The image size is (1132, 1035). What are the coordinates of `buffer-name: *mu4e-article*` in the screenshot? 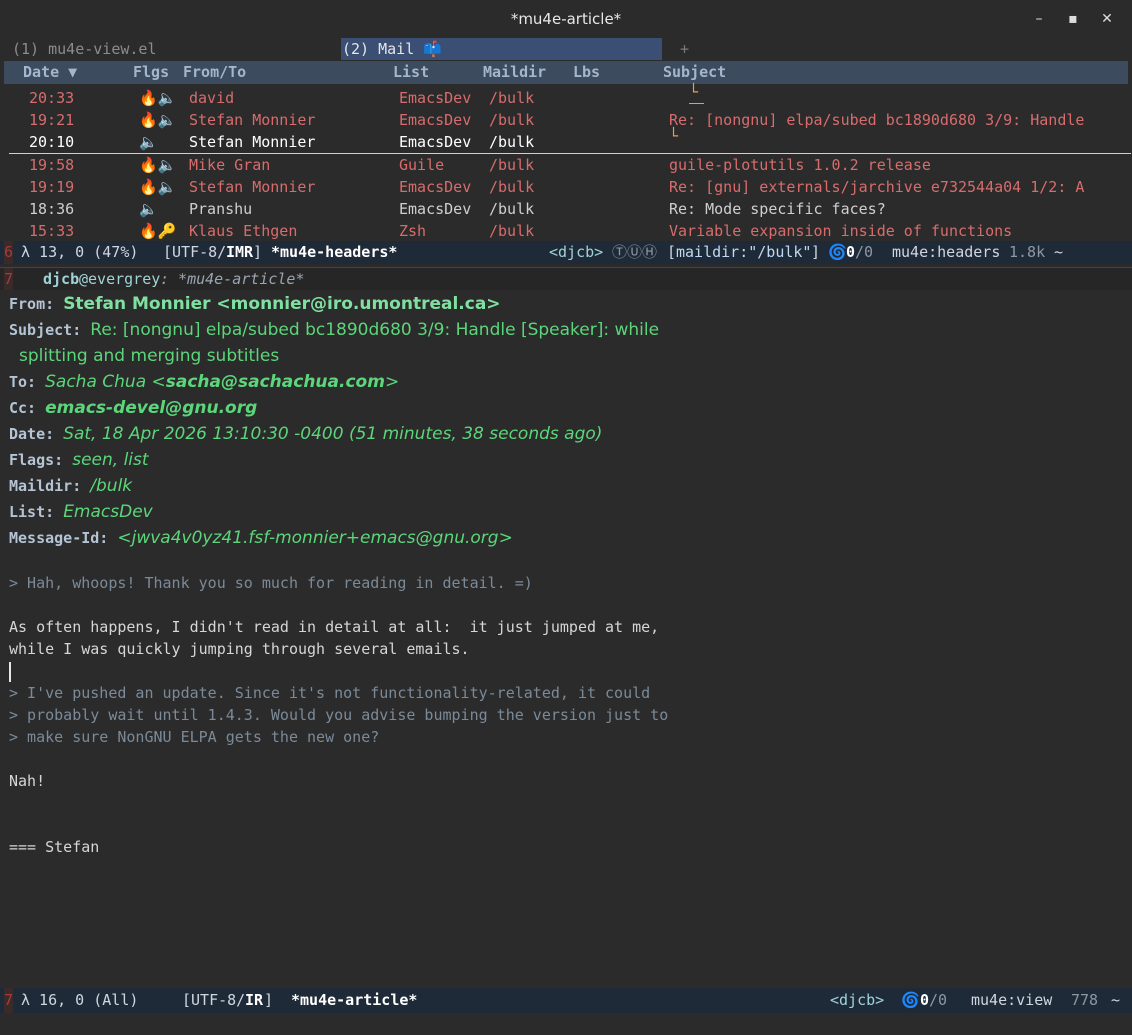 It's located at (354, 1000).